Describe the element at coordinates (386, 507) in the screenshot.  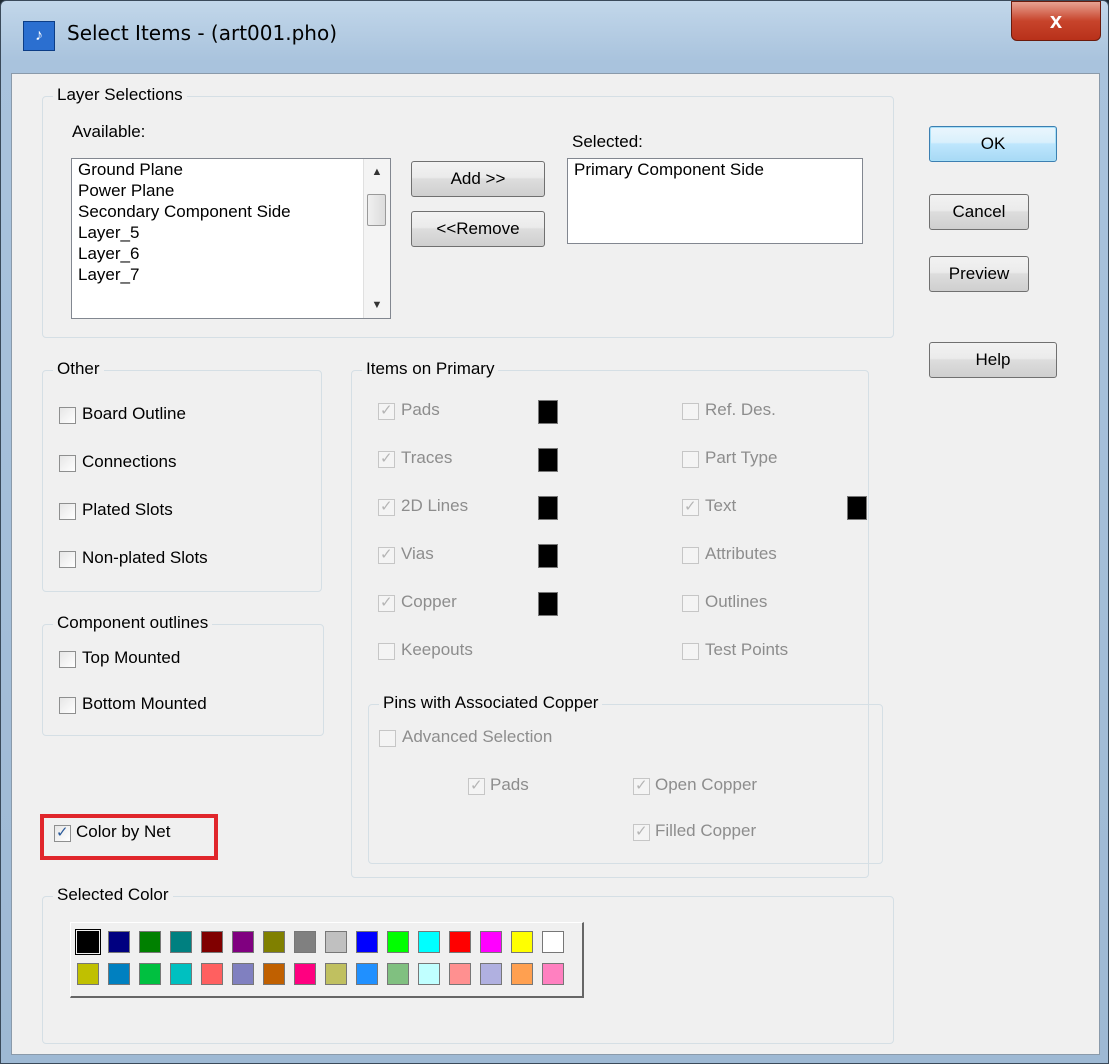
I see `primary-2d-lines-checkbox: ✓` at that location.